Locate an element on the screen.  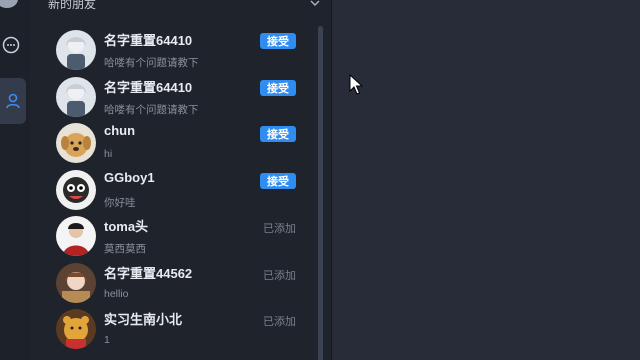
request-message: hi is located at coordinates (108, 154).